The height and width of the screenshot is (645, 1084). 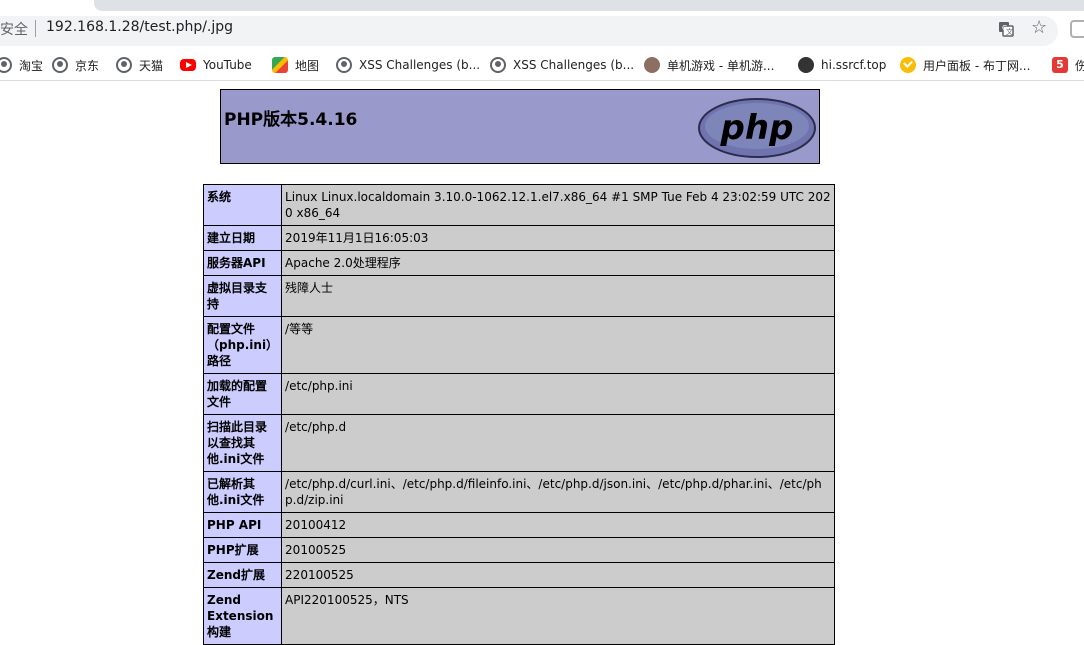 I want to click on row-label: PHP扩展, so click(x=242, y=550).